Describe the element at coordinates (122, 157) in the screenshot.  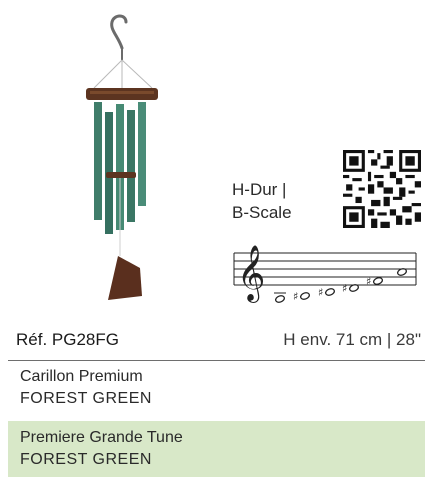
I see `wind-chime-image` at that location.